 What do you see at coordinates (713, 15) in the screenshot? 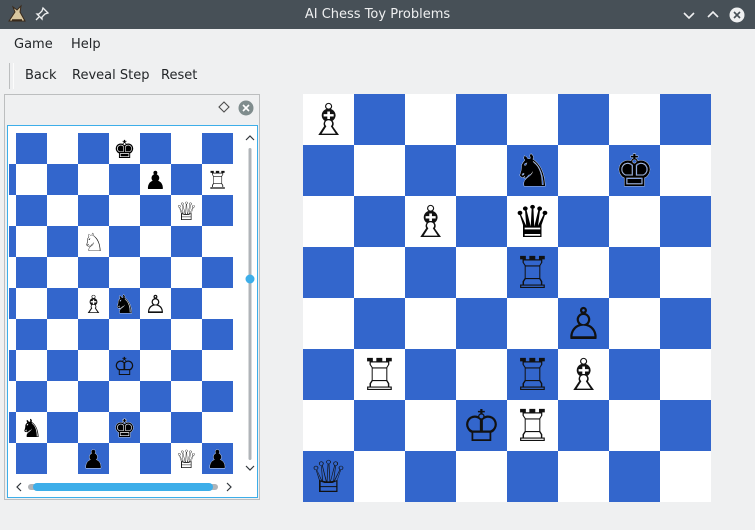
I see `maximize-icon` at bounding box center [713, 15].